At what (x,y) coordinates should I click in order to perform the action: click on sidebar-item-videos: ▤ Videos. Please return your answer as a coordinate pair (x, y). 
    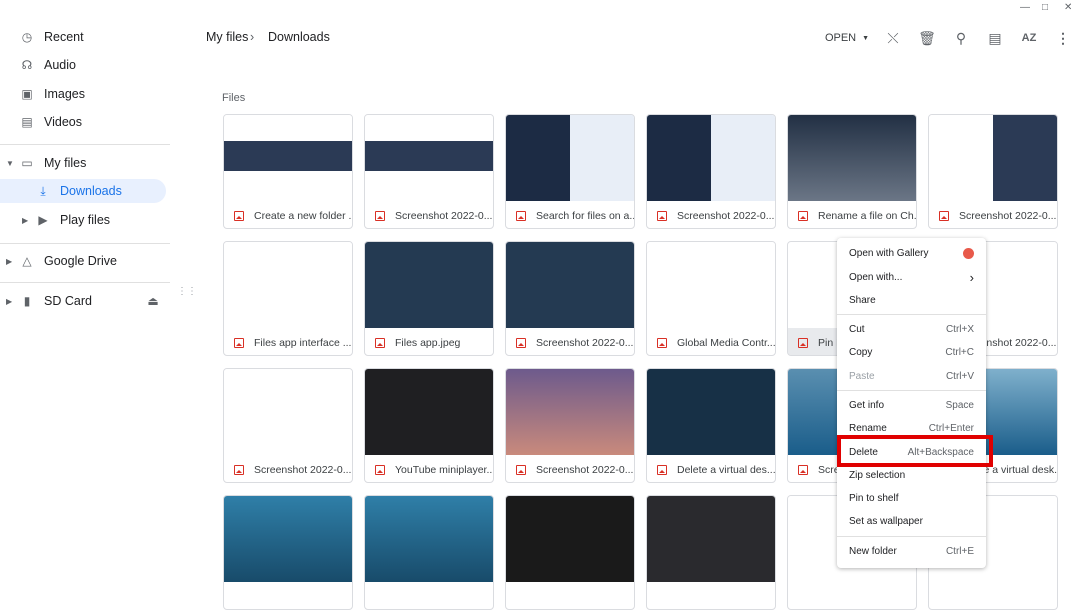
    Looking at the image, I should click on (83, 122).